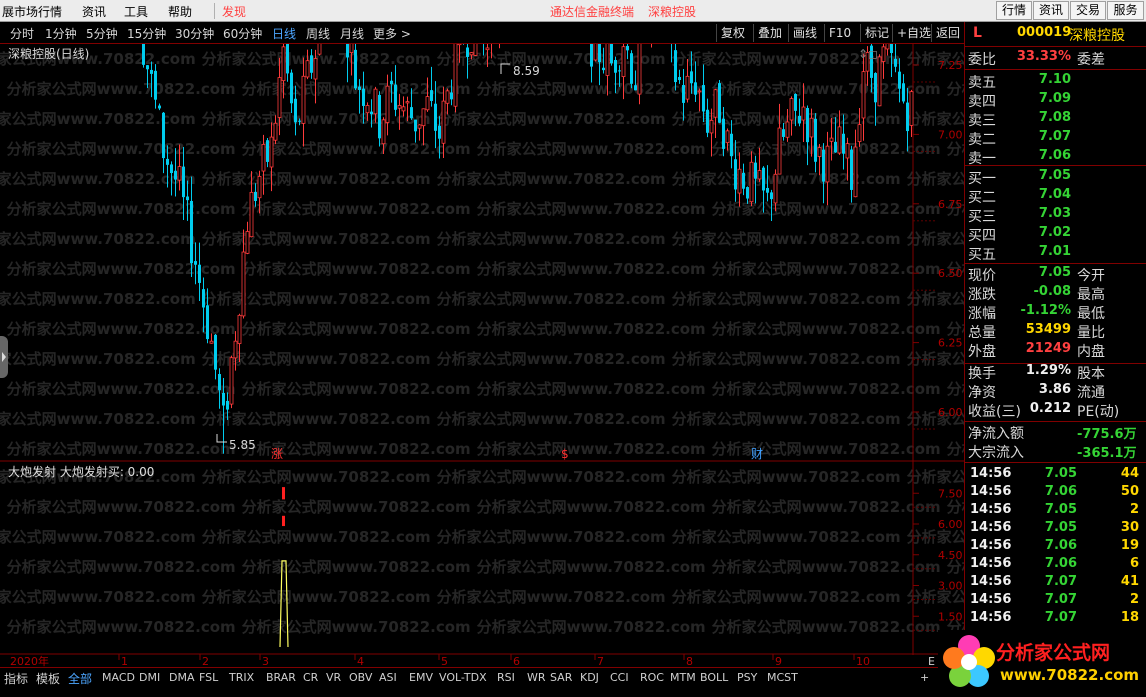 The height and width of the screenshot is (697, 1146). I want to click on price-tick-label: 6.75, so click(950, 204).